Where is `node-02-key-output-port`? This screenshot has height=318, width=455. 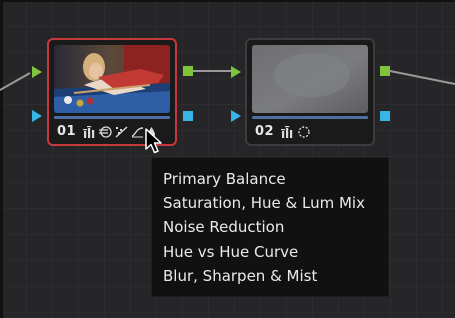 node-02-key-output-port is located at coordinates (385, 116).